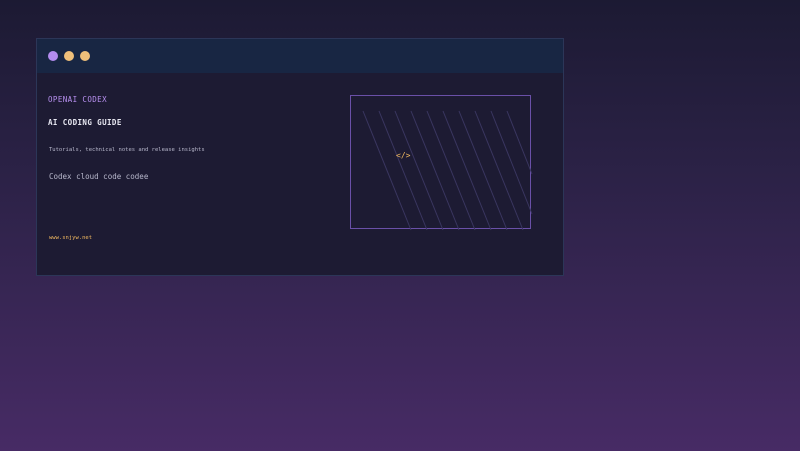 This screenshot has height=451, width=800. I want to click on code-preview-panel: </>, so click(441, 163).